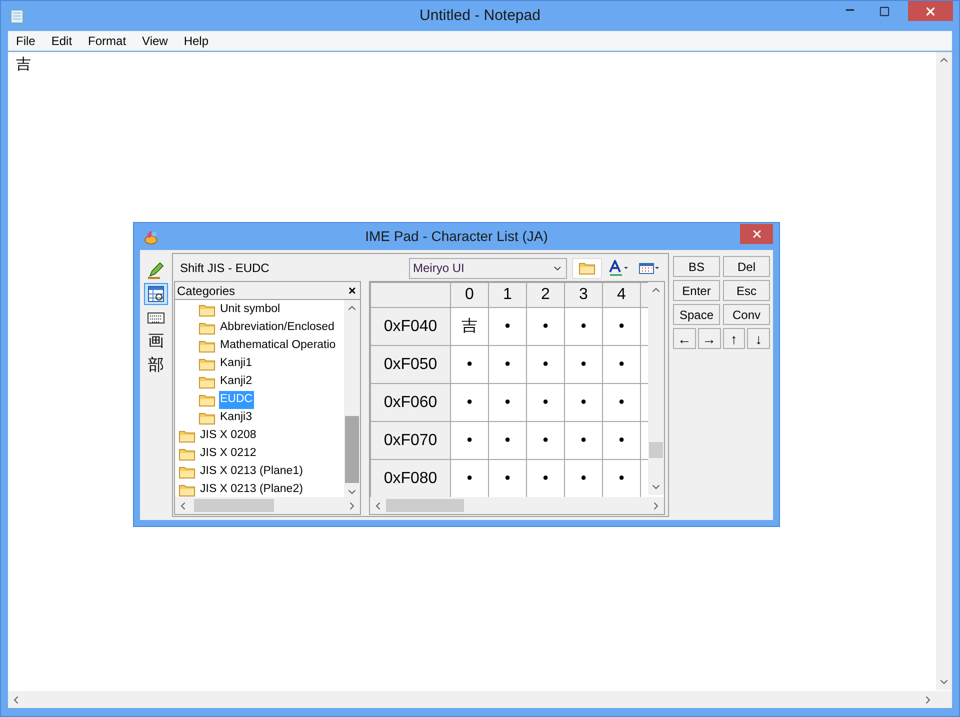 The image size is (960, 717). What do you see at coordinates (758, 338) in the screenshot?
I see `arrow-key-button: ↓` at bounding box center [758, 338].